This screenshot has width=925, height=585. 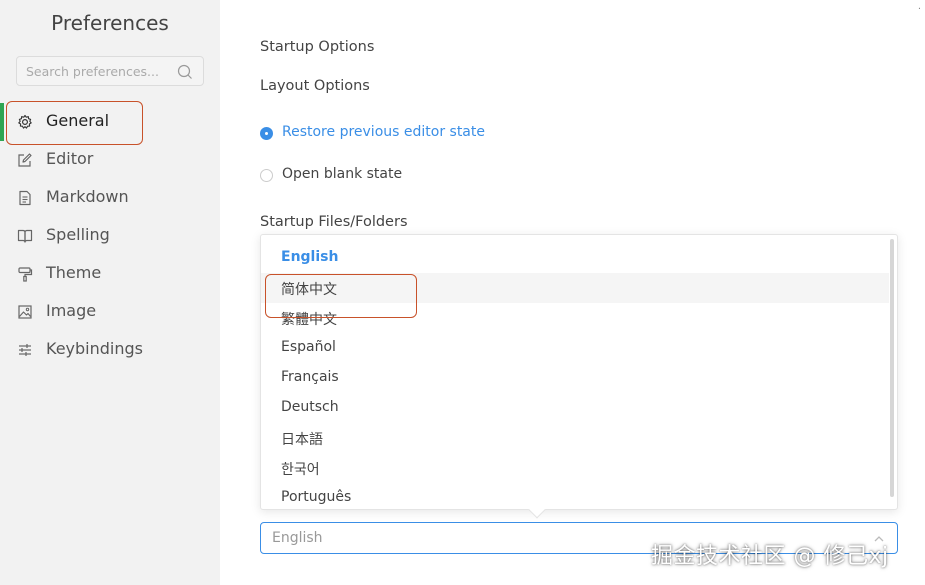 I want to click on radio-restore-state: Restore previous editor state, so click(x=380, y=134).